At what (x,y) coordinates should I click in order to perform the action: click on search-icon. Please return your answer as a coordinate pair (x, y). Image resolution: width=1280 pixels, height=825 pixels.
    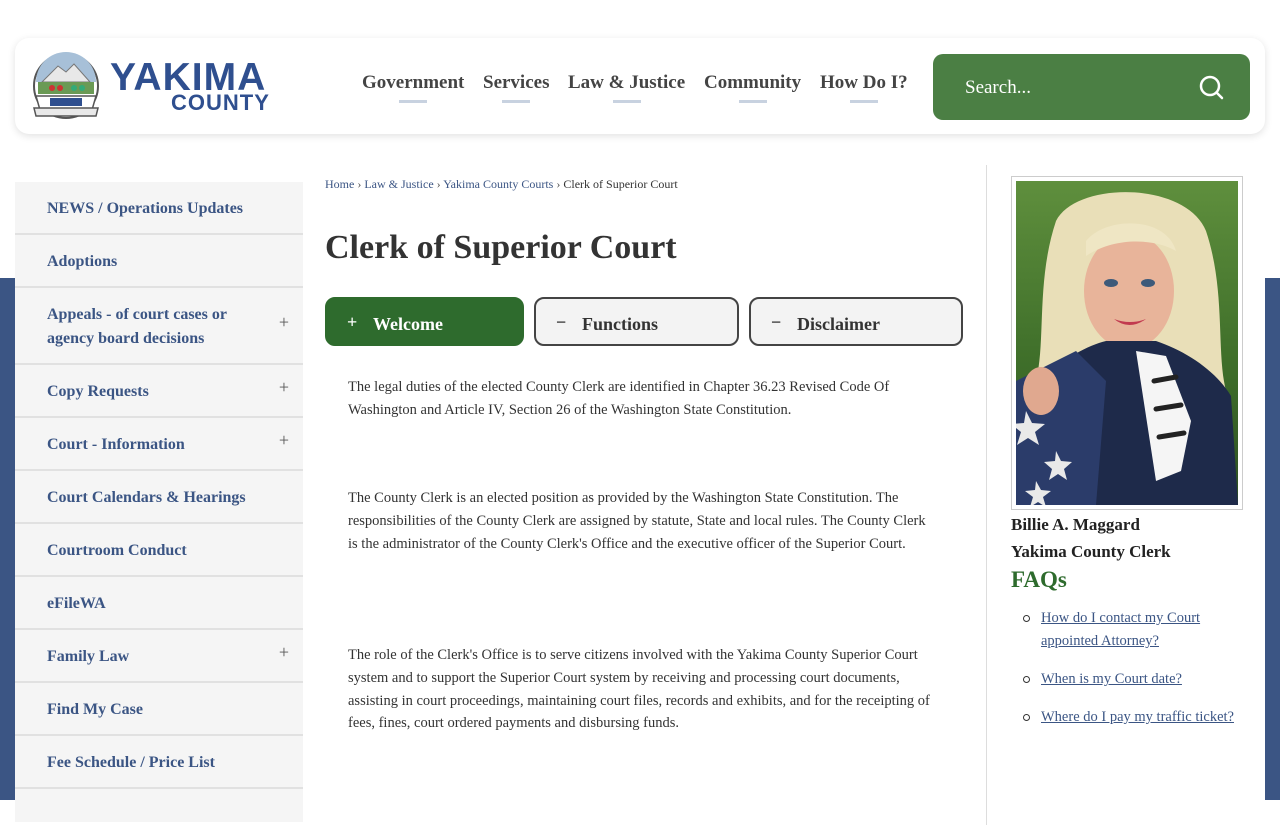
    Looking at the image, I should click on (1211, 87).